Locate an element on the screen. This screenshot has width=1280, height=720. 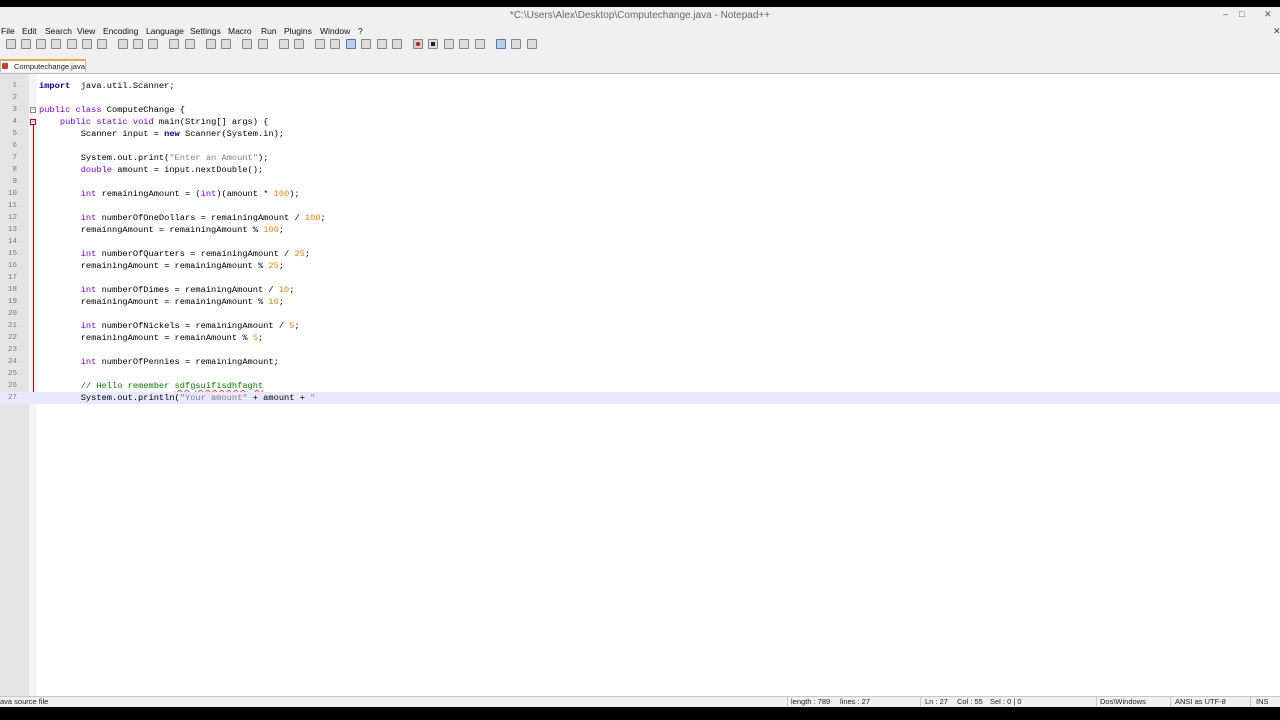
zoom-in-icon is located at coordinates (247, 44).